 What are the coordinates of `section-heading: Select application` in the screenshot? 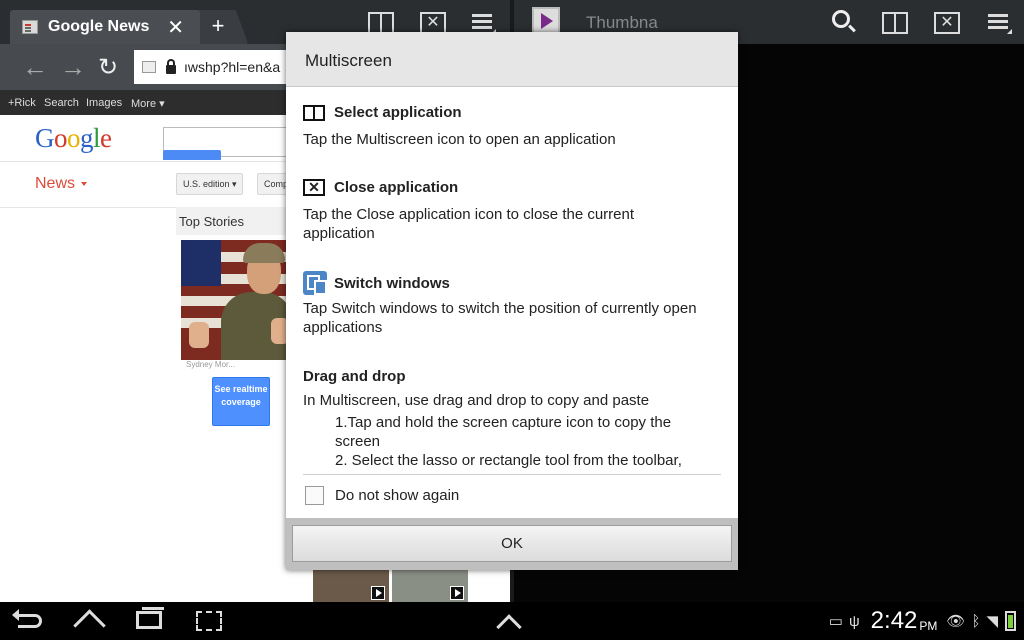 It's located at (382, 112).